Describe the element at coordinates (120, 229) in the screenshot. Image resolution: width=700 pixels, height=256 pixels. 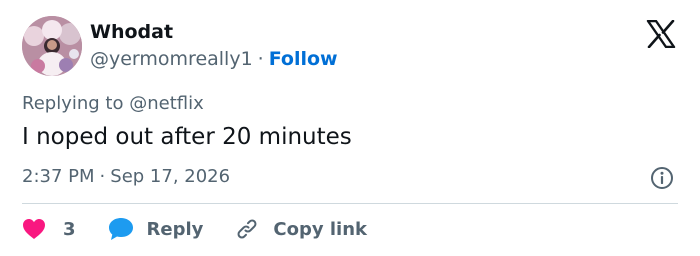
I see `speech-bubble-icon` at that location.